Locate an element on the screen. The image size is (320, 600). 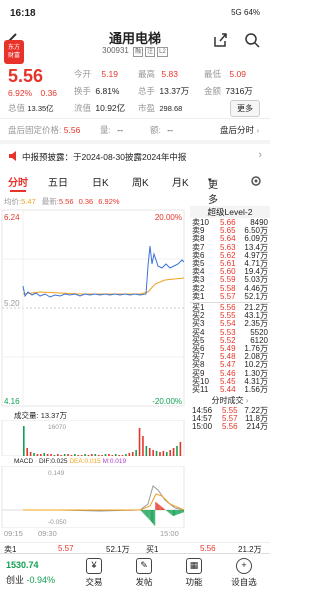
trade-volume: 214万 is located at coordinates (257, 427).